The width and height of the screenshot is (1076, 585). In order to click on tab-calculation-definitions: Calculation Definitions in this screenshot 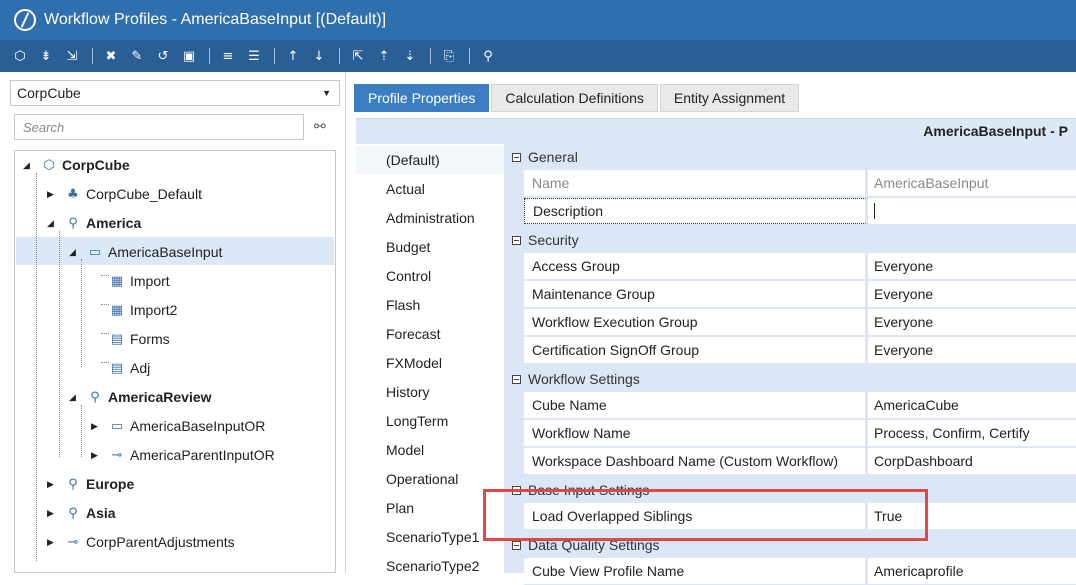, I will do `click(574, 98)`.